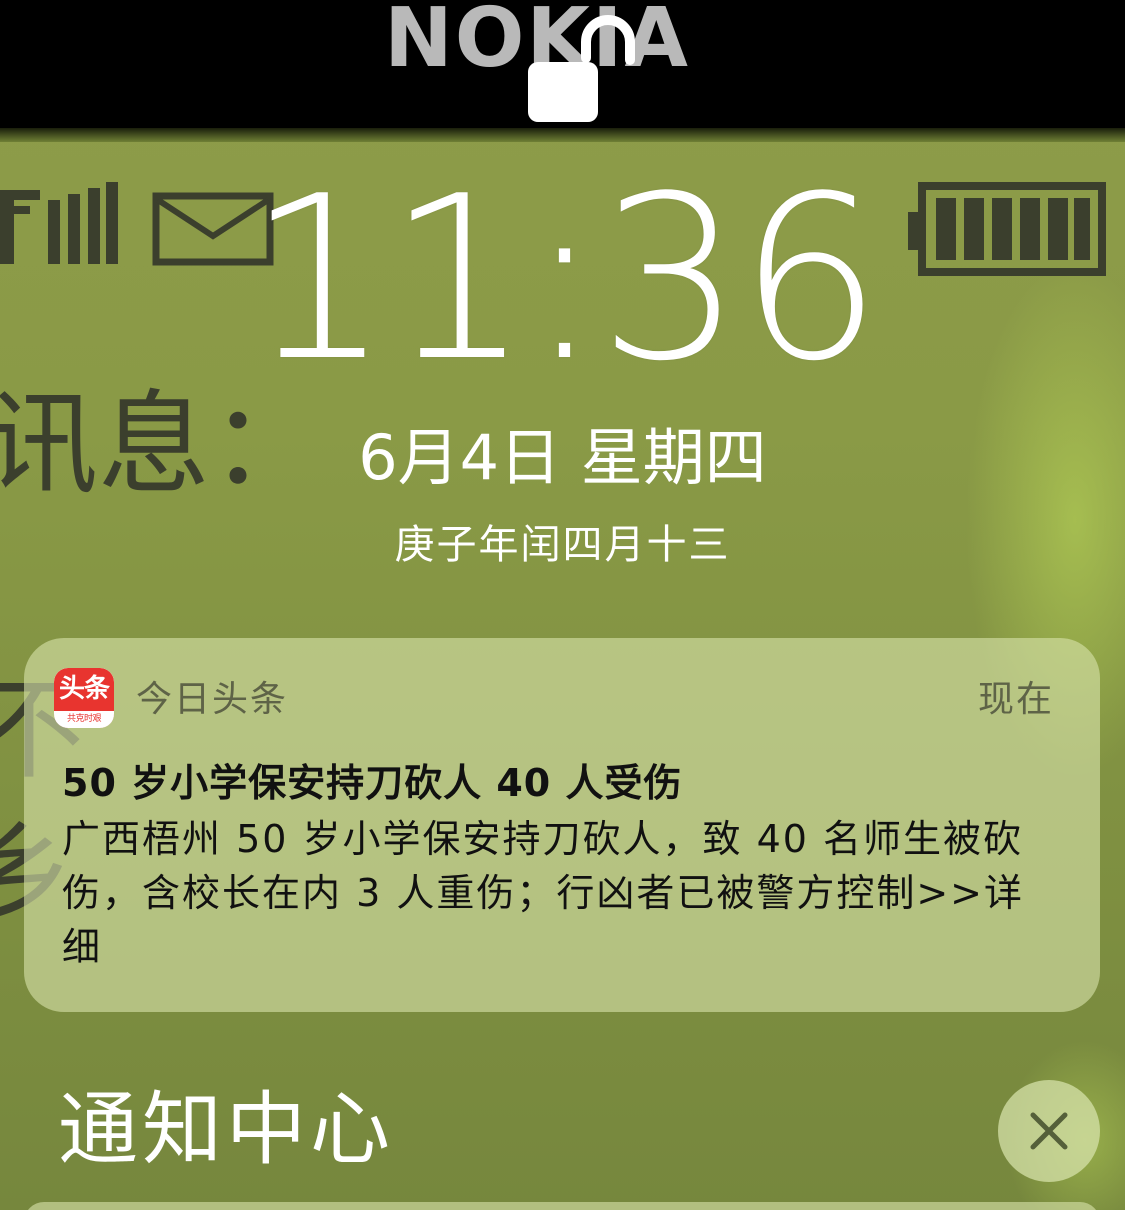  I want to click on app-icon-logo-text: 头条, so click(84, 689).